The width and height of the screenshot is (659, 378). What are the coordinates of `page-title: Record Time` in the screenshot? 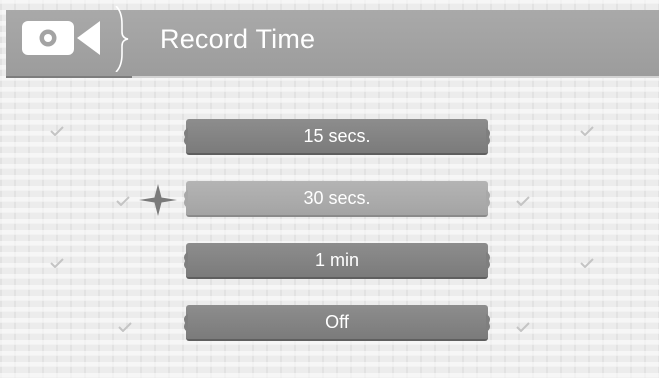 It's located at (238, 39).